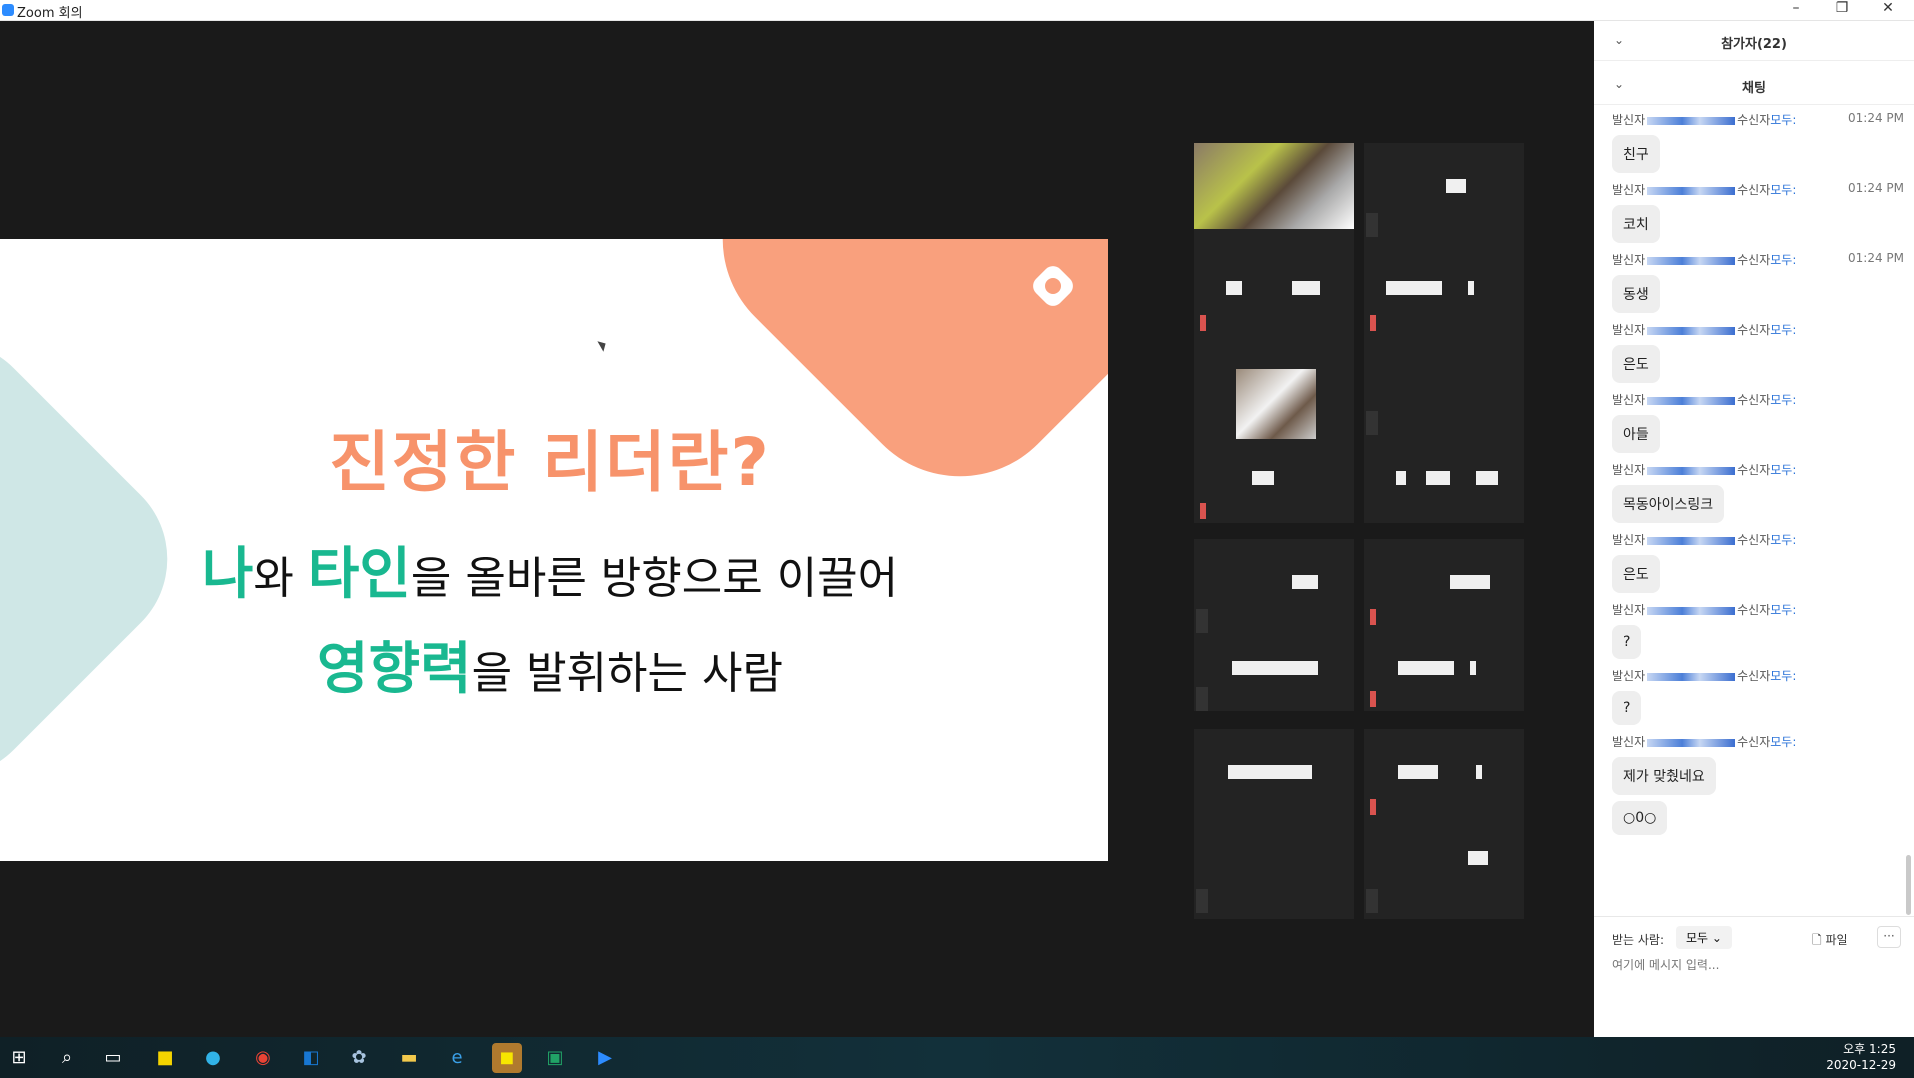  Describe the element at coordinates (1754, 41) in the screenshot. I see `participants-header: ⌄ 참가자(22)` at that location.